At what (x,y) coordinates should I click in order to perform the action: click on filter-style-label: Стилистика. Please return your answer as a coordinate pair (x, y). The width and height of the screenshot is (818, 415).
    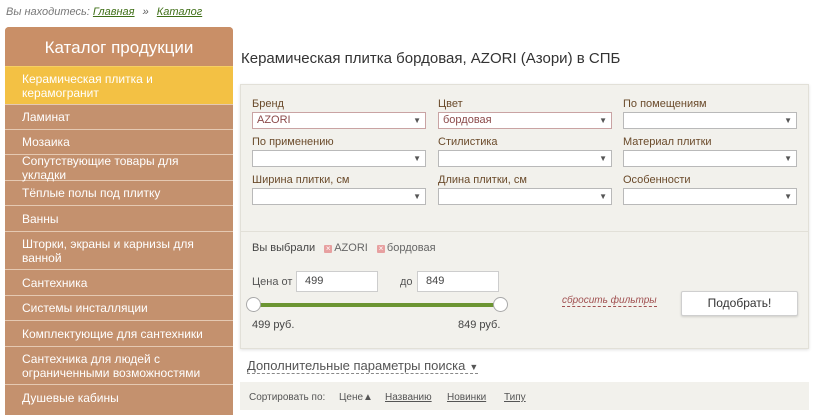
    Looking at the image, I should click on (468, 142).